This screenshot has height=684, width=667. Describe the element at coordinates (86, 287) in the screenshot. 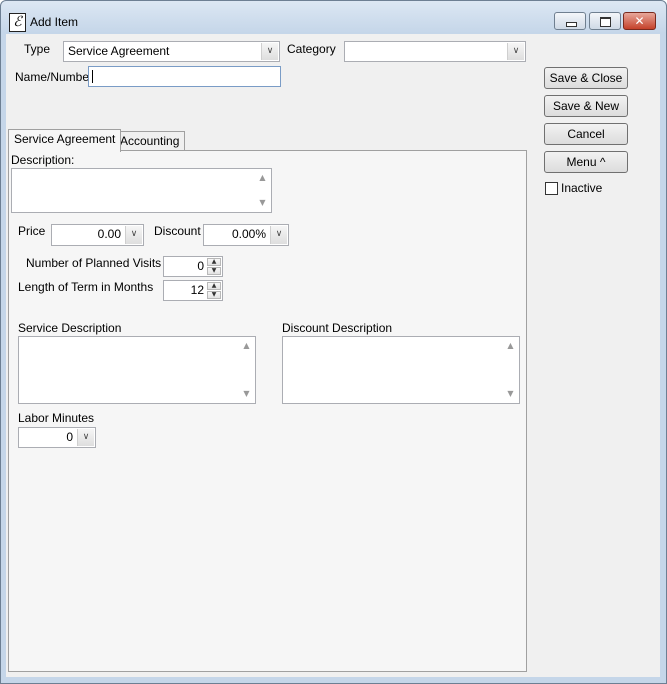

I see `term-months-label: Length of Term in Months` at that location.